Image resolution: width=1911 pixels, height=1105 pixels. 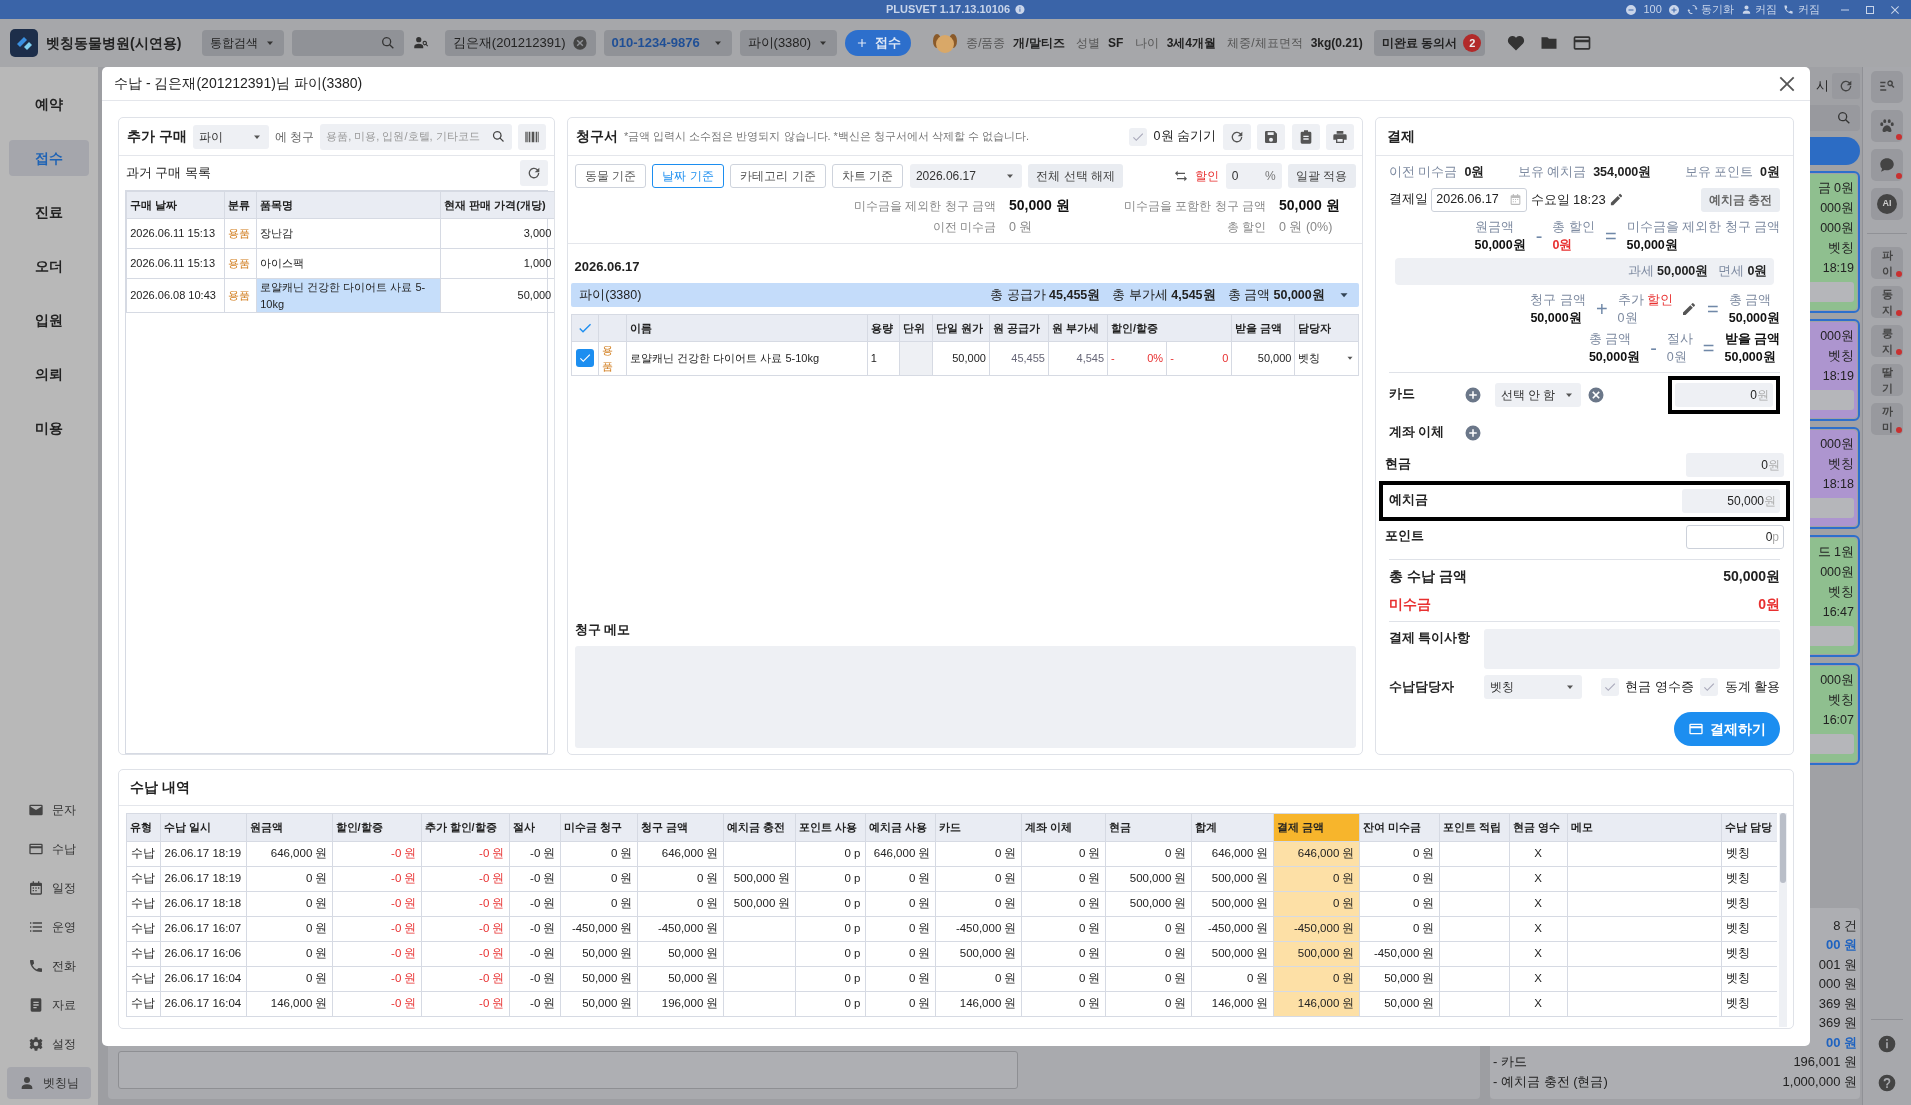 I want to click on view-tab: 동물 기준, so click(x=610, y=175).